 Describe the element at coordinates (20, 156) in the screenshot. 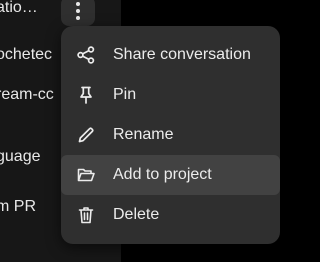

I see `conversation-title: guage` at that location.